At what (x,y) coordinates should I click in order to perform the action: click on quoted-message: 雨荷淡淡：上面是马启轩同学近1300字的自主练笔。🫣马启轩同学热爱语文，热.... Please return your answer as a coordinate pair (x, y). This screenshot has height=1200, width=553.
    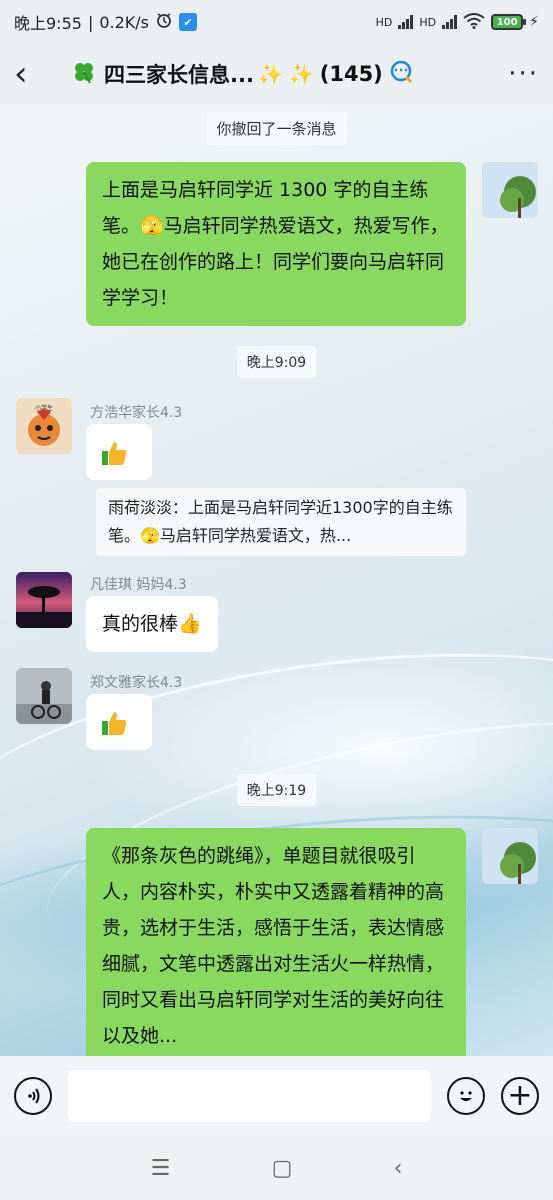
    Looking at the image, I should click on (281, 522).